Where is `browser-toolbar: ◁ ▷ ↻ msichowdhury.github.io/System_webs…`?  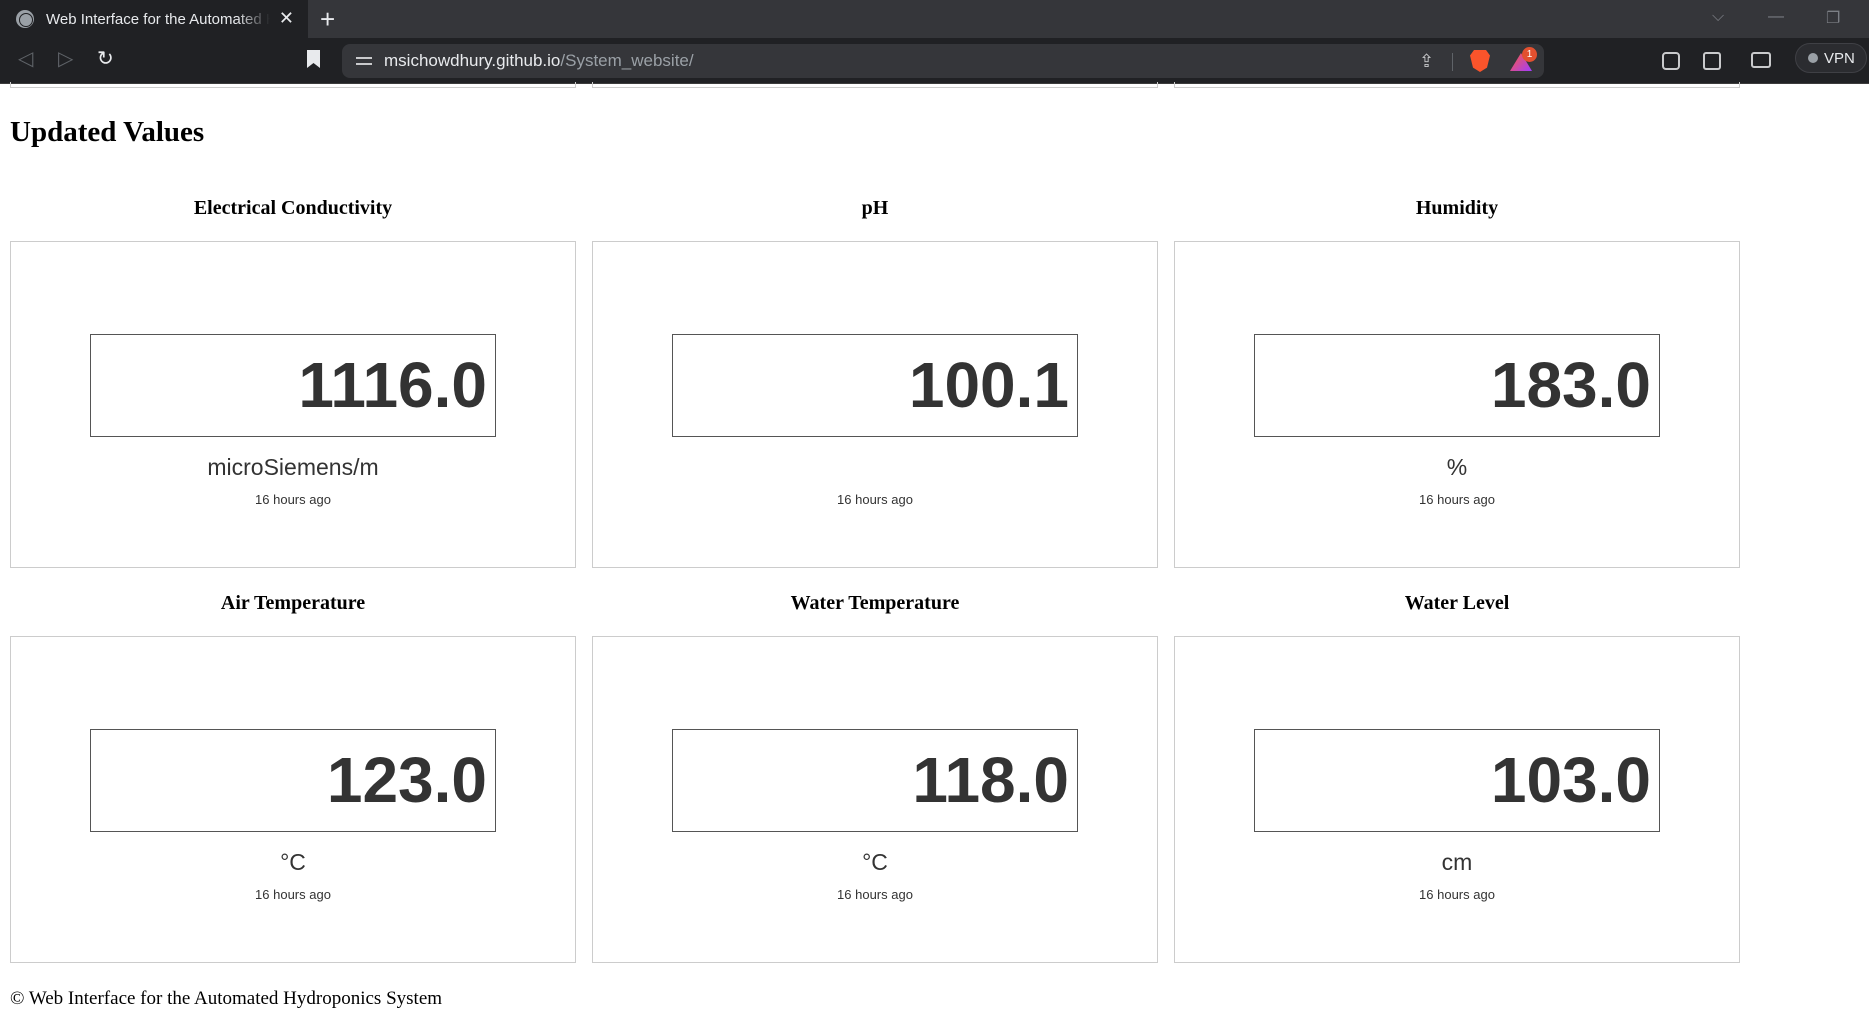 browser-toolbar: ◁ ▷ ↻ msichowdhury.github.io/System_webs… is located at coordinates (934, 61).